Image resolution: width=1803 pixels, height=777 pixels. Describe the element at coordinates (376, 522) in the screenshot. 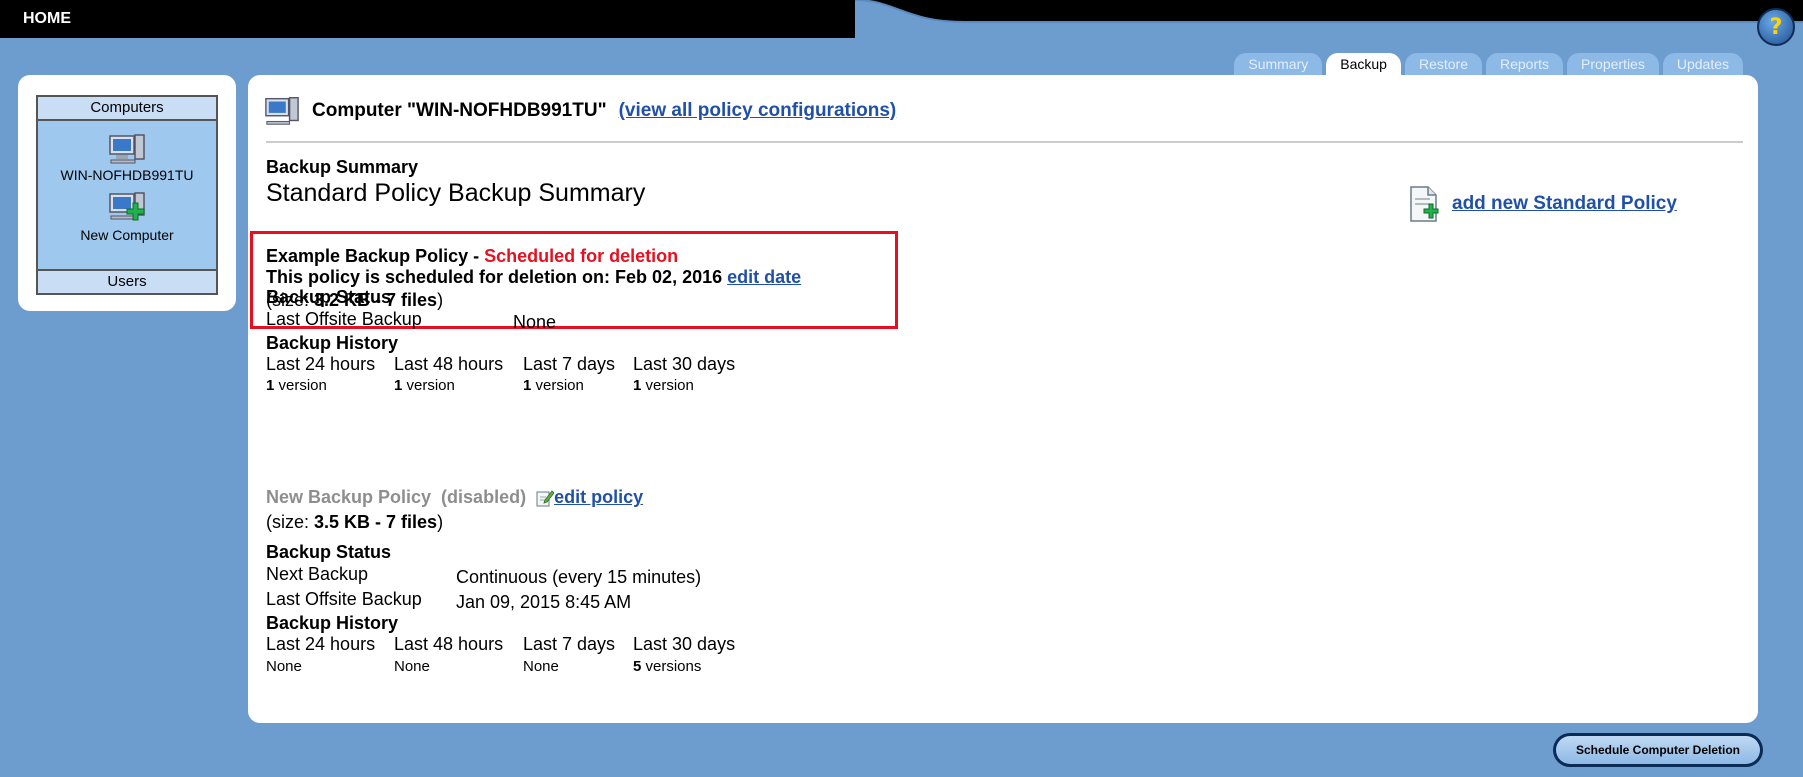

I see `policy2-size-value: 3.5 KB - 7 files` at that location.